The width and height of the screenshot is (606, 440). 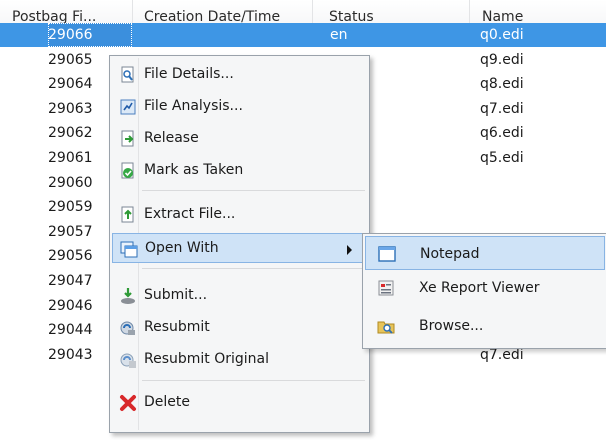 I want to click on cell-status: en, so click(x=339, y=35).